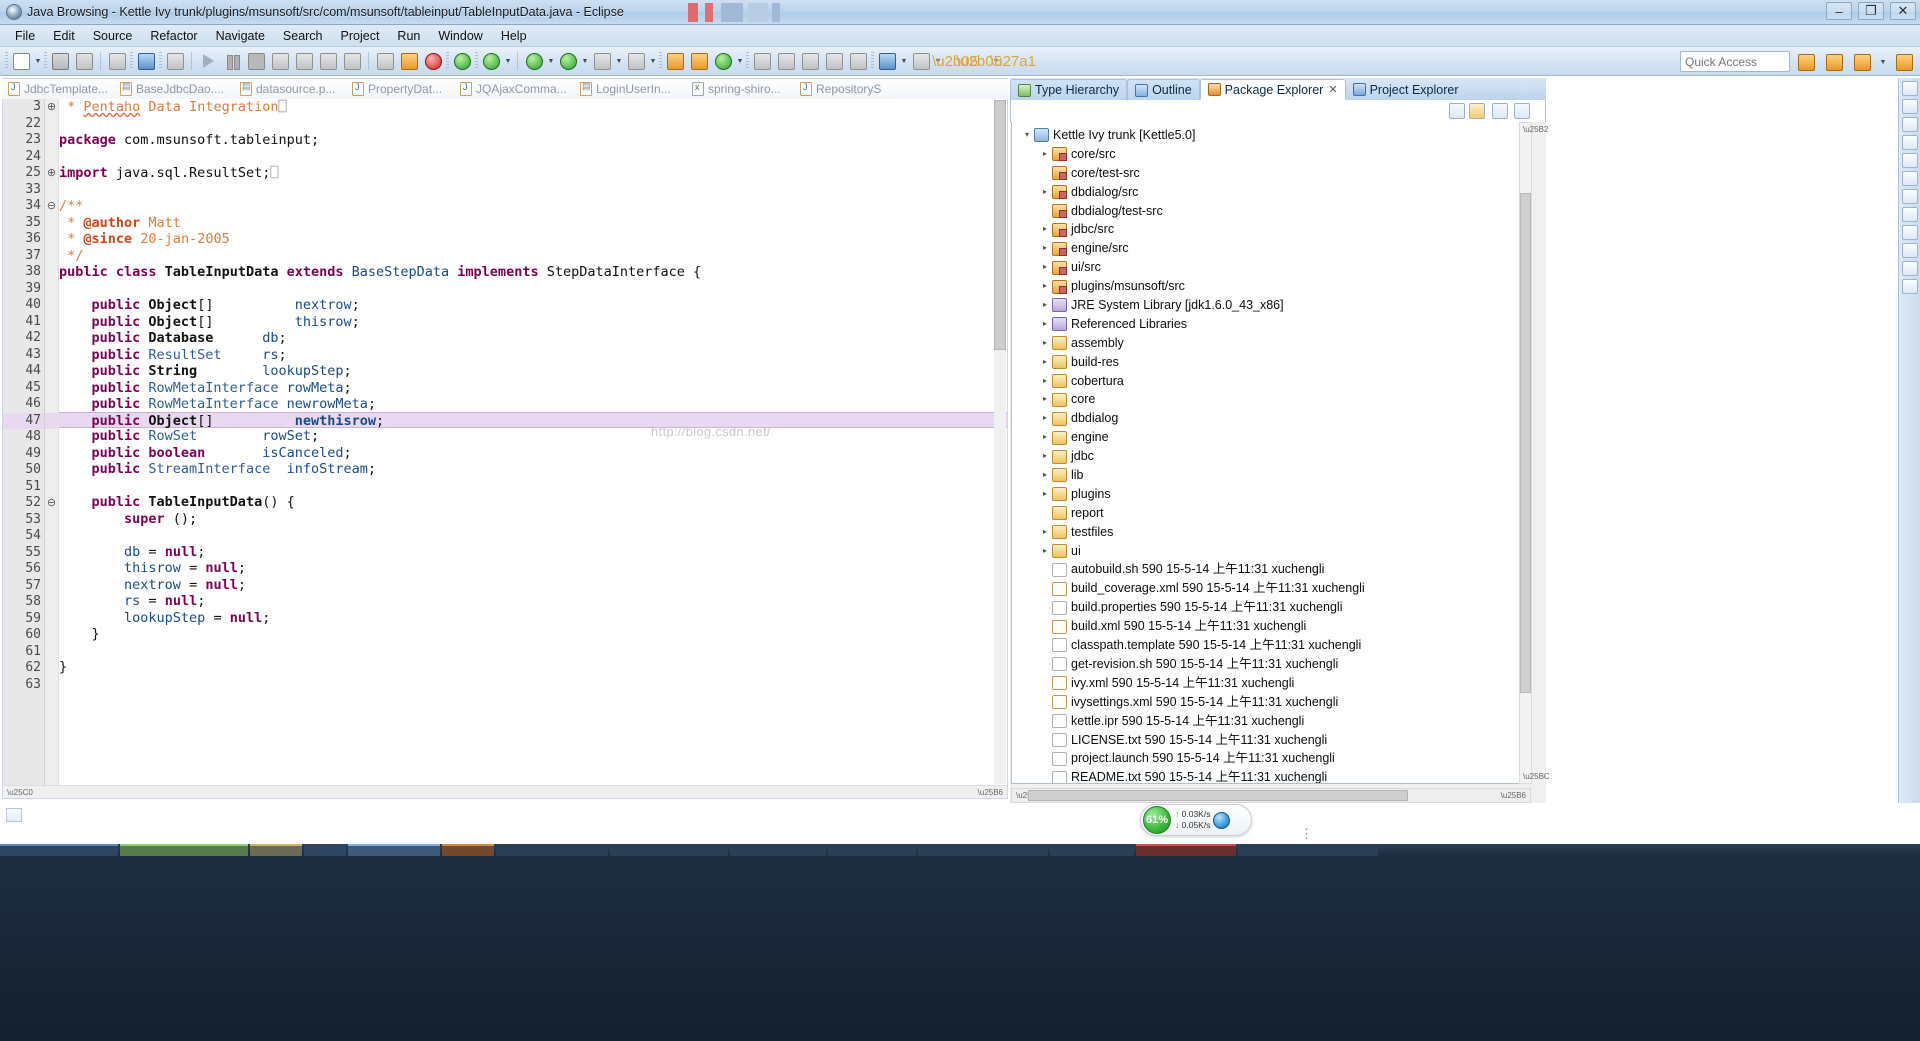 The height and width of the screenshot is (1041, 1920). I want to click on tree-hscroll-thumb, so click(1218, 795).